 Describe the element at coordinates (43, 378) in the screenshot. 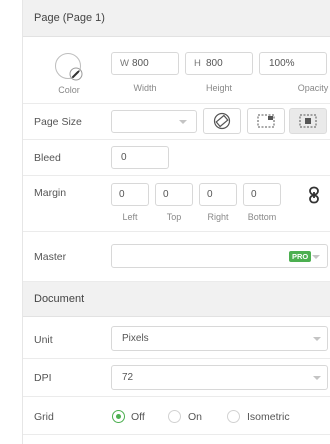

I see `dpi-label: DPI` at that location.